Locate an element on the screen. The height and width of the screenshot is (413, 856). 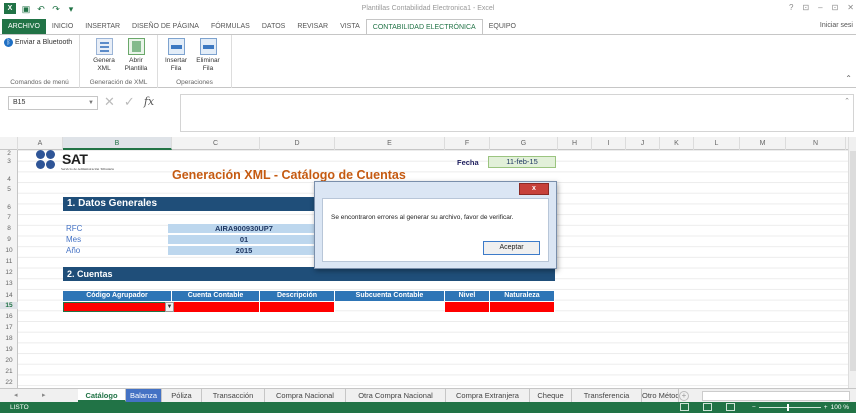
tab-vista: VISTA is located at coordinates (350, 26).